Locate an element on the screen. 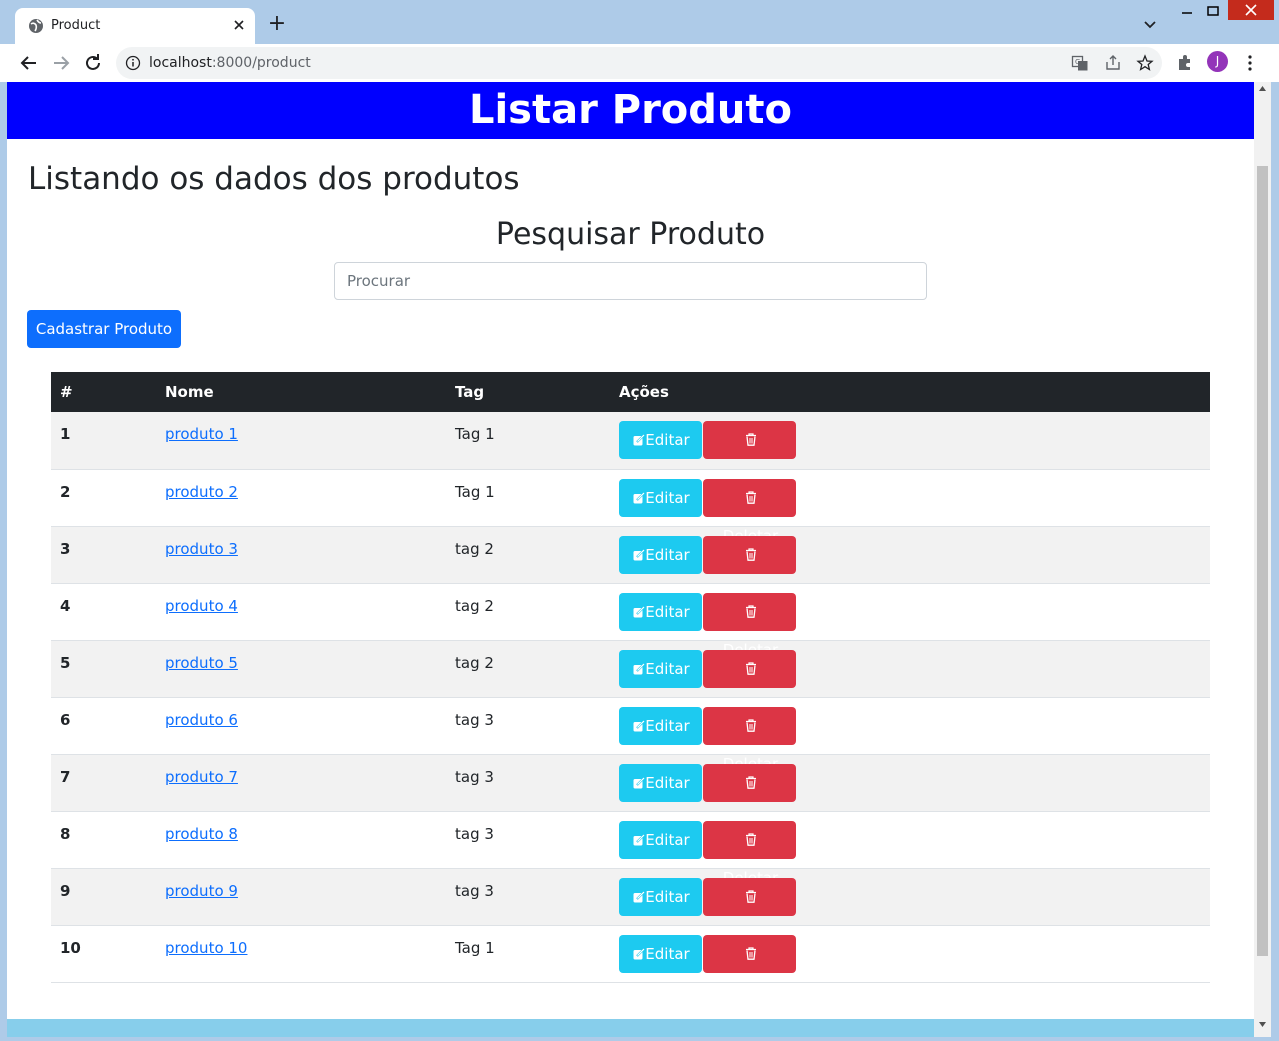 The height and width of the screenshot is (1041, 1279). row-tag: tag 2 is located at coordinates (528, 555).